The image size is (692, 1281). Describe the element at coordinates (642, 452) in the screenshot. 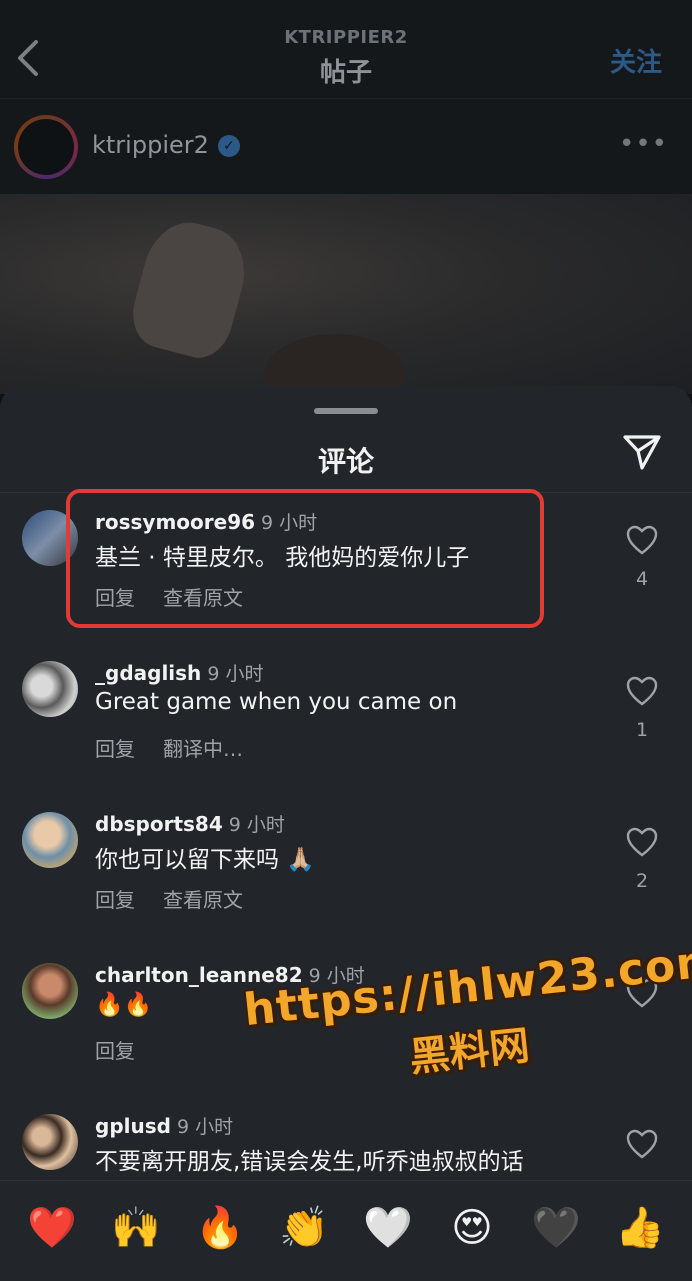

I see `share-icon` at that location.